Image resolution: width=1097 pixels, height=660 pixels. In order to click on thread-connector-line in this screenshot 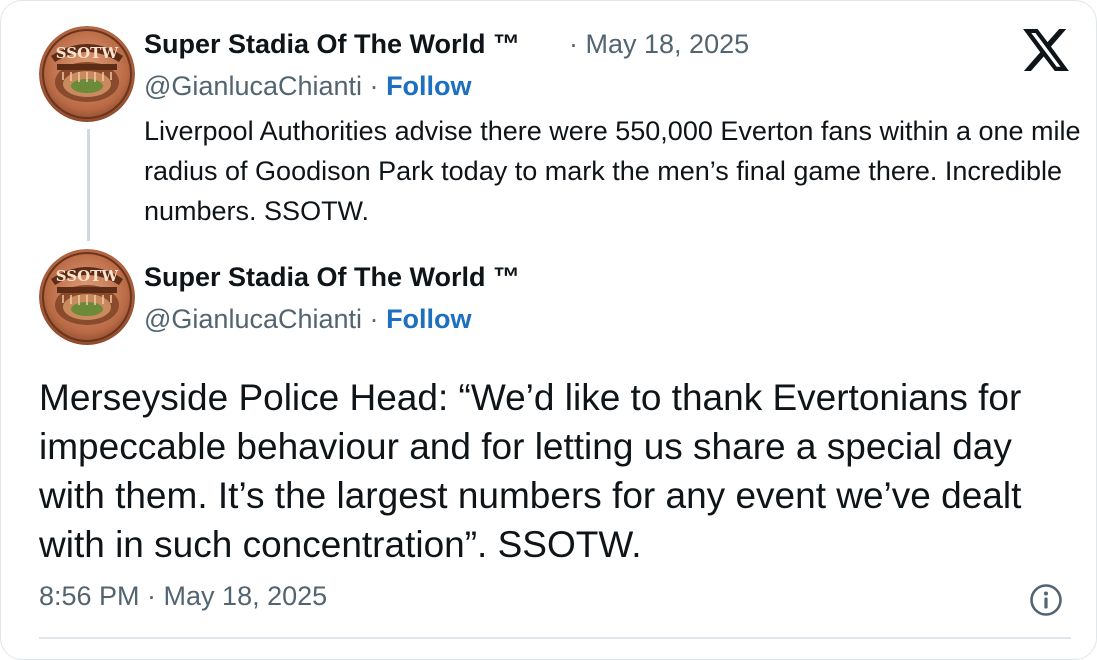, I will do `click(88, 185)`.